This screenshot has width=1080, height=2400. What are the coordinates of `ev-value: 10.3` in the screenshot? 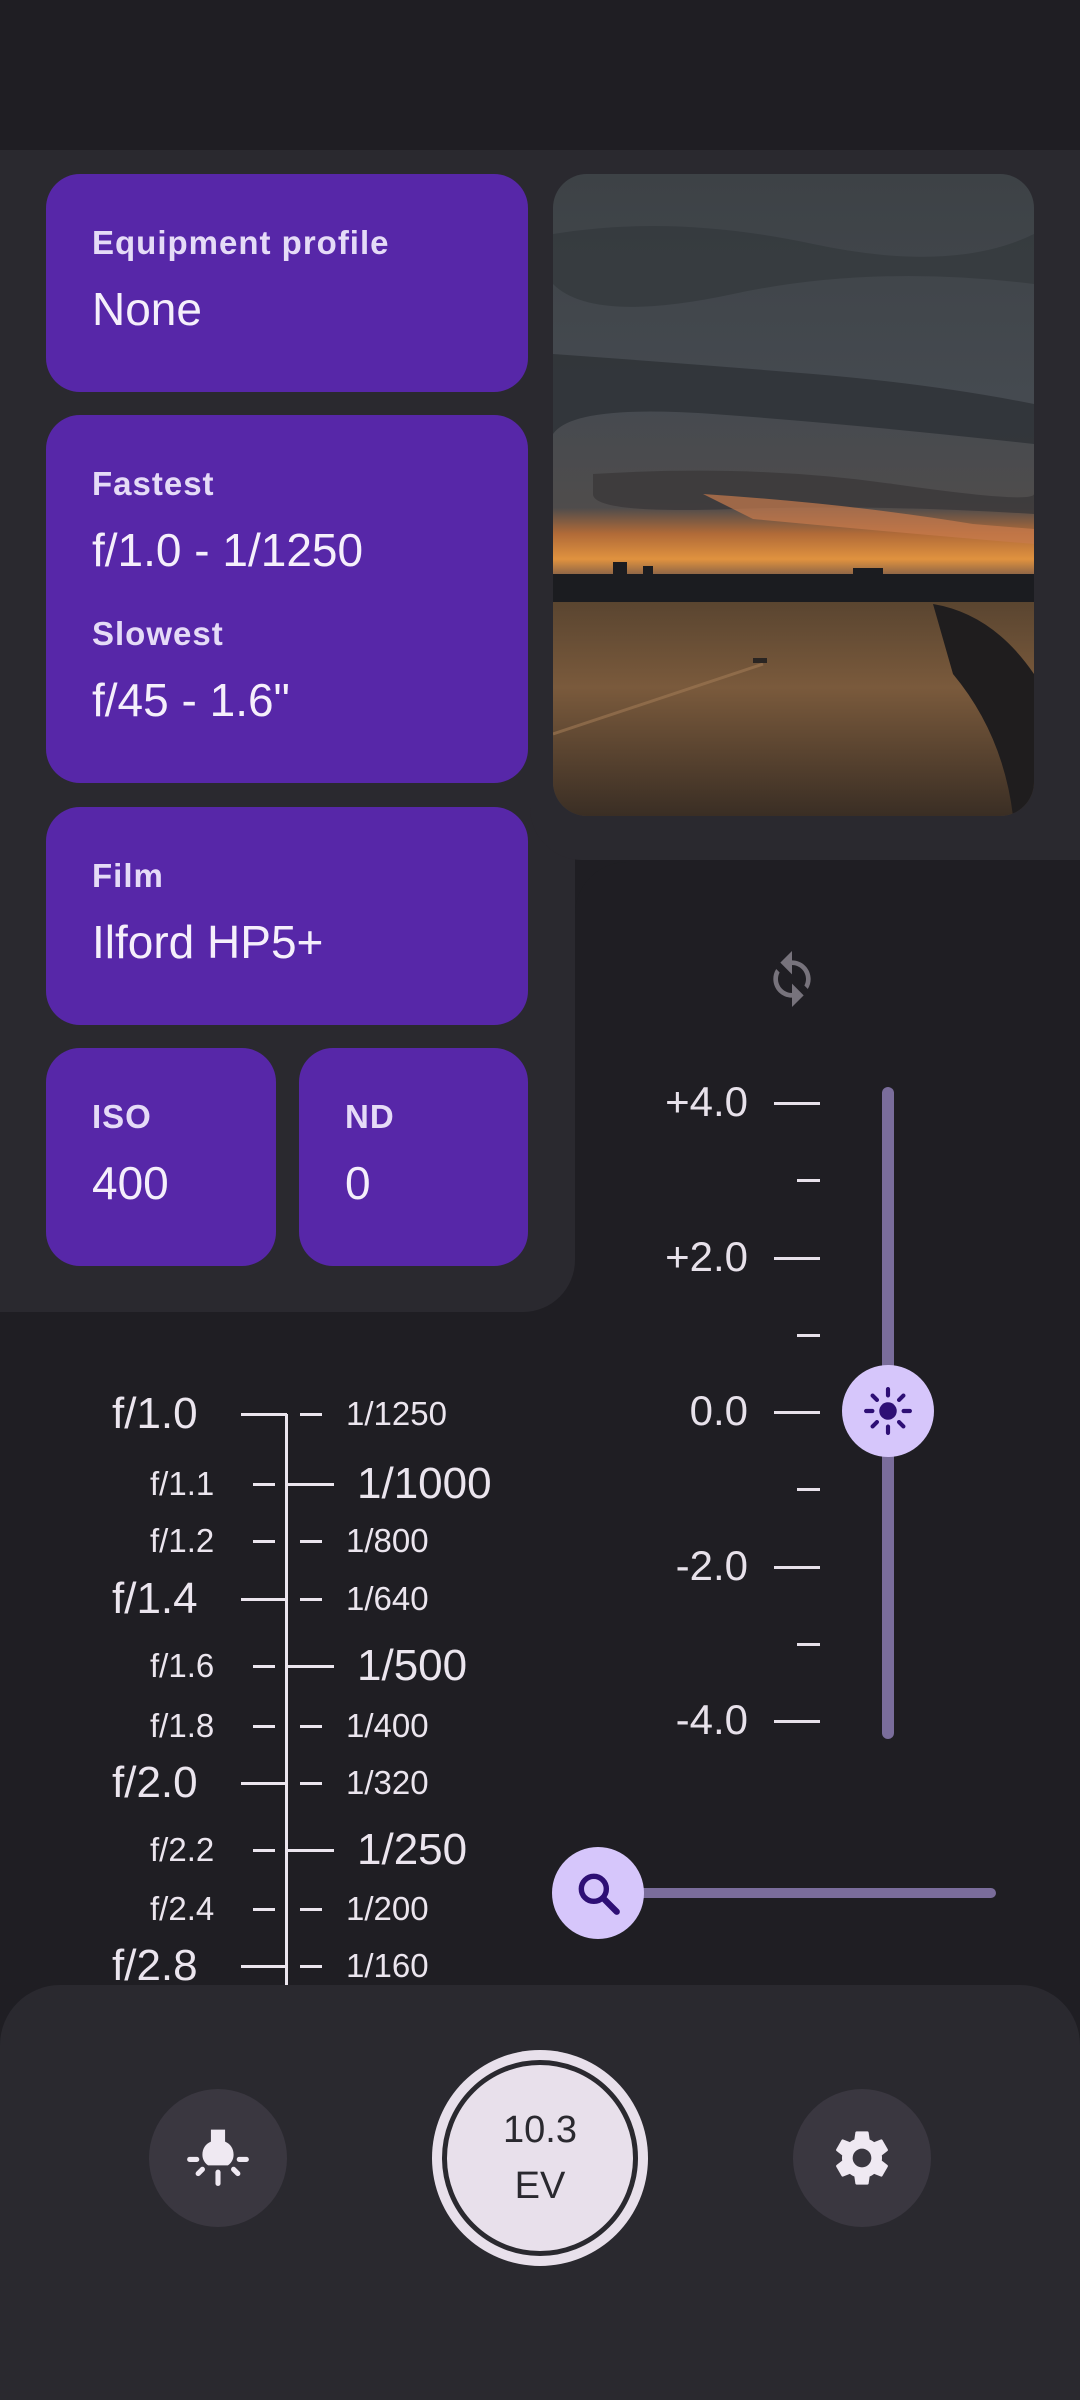 It's located at (540, 2130).